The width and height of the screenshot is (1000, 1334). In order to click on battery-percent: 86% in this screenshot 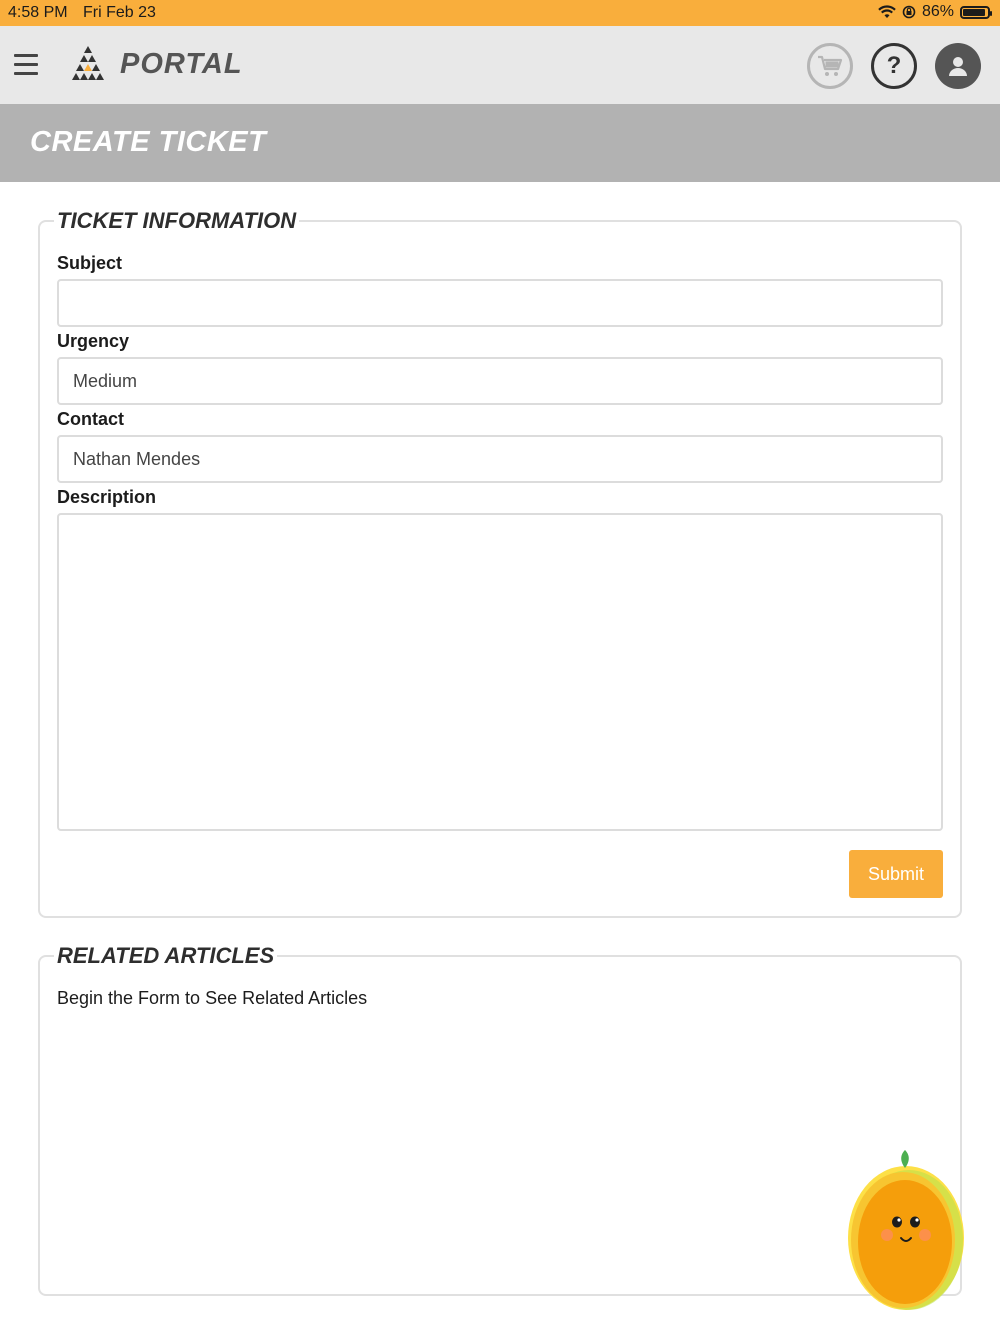, I will do `click(937, 11)`.